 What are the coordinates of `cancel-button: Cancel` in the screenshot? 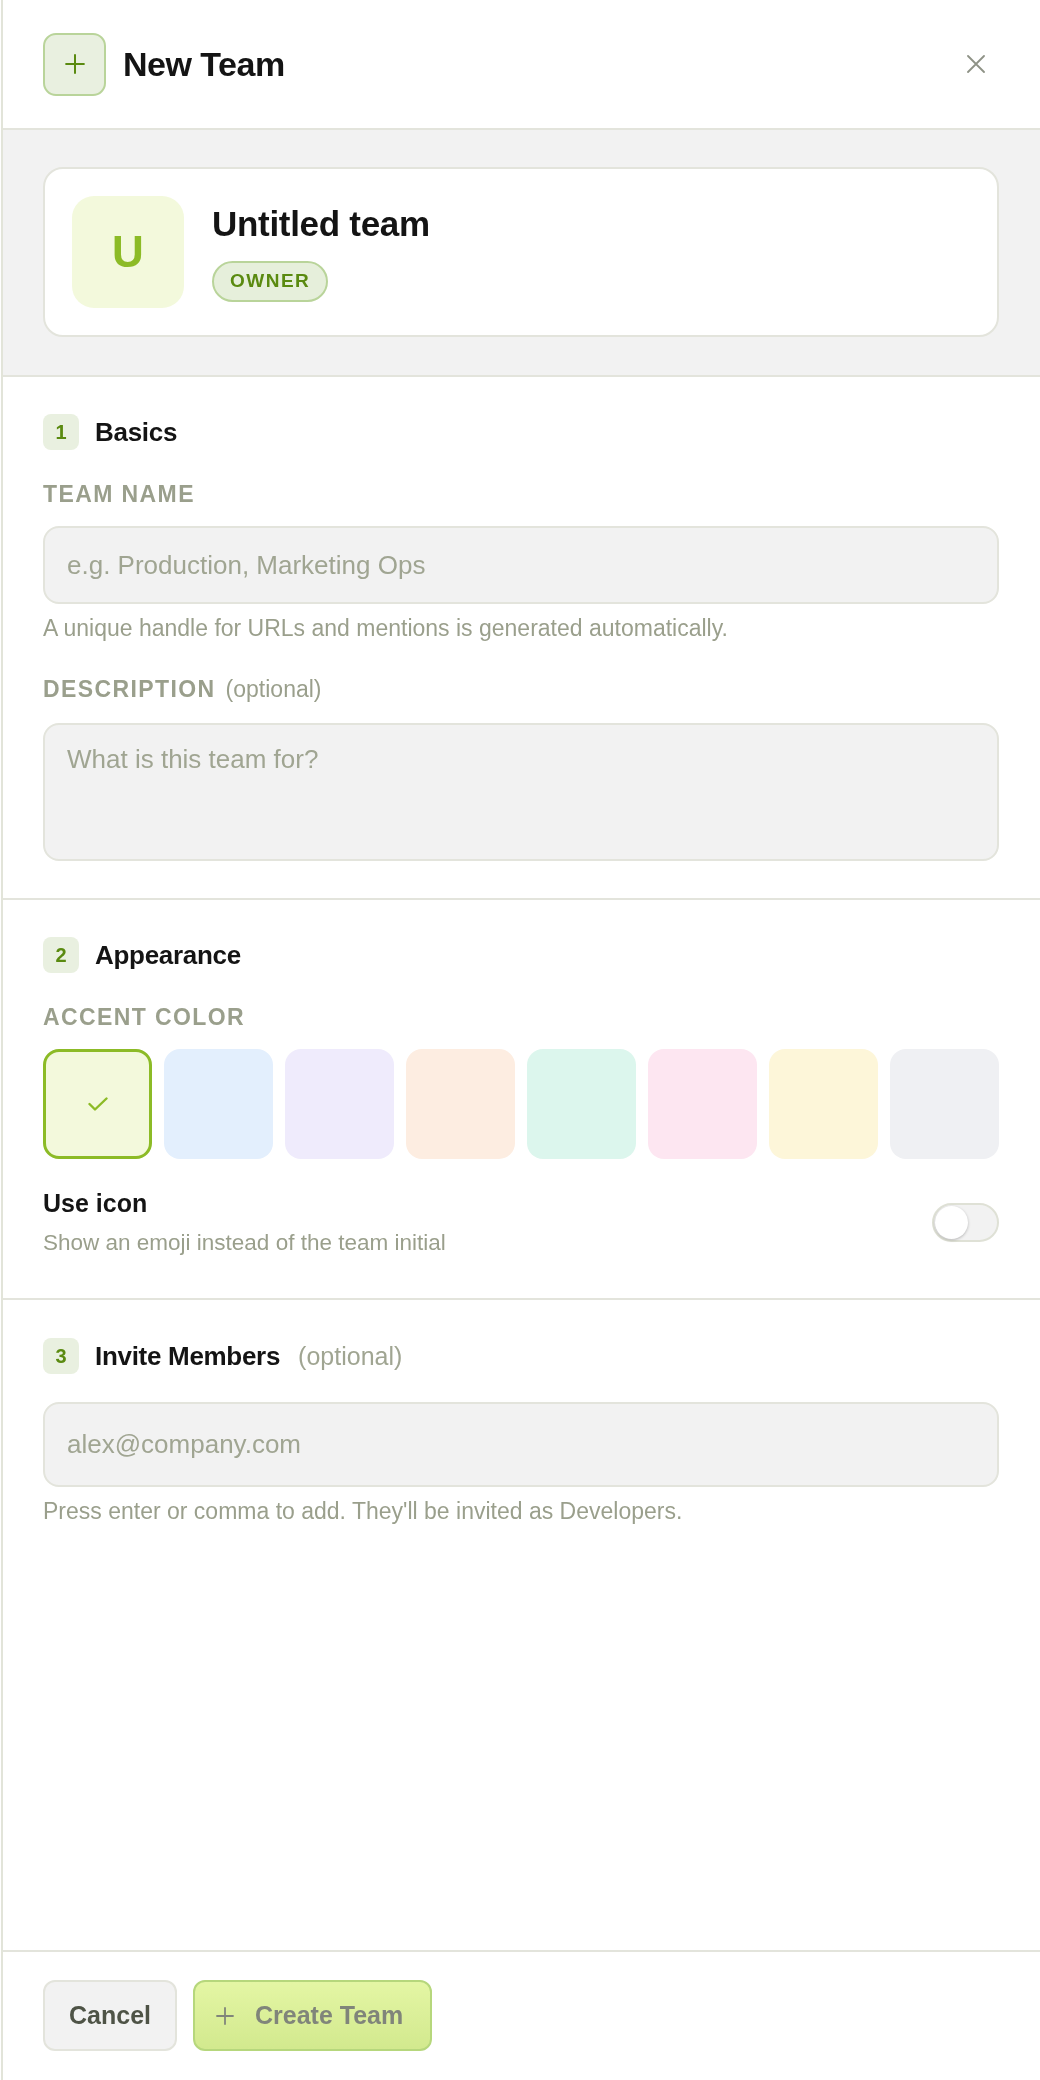 It's located at (110, 2015).